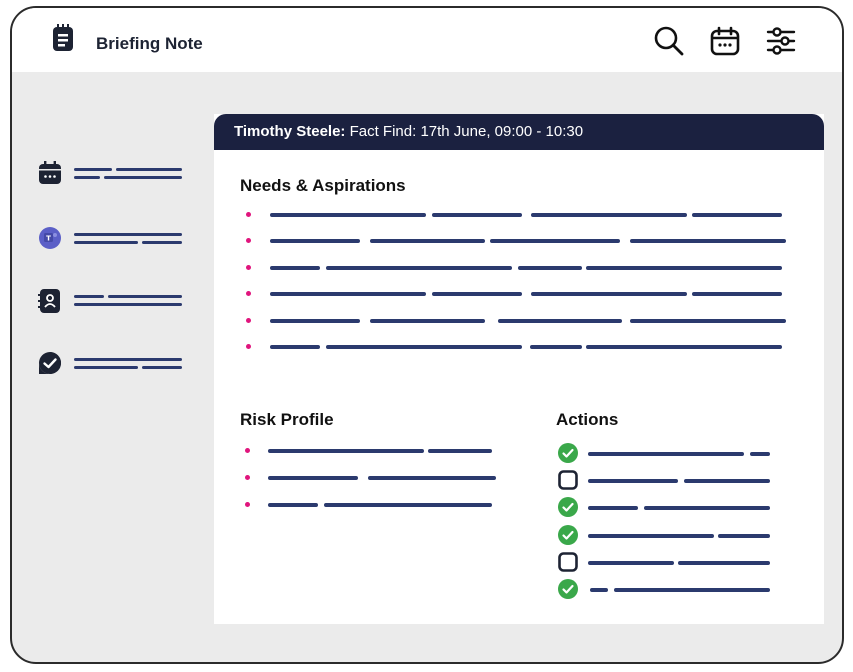  What do you see at coordinates (587, 419) in the screenshot?
I see `actions-title: Actions` at bounding box center [587, 419].